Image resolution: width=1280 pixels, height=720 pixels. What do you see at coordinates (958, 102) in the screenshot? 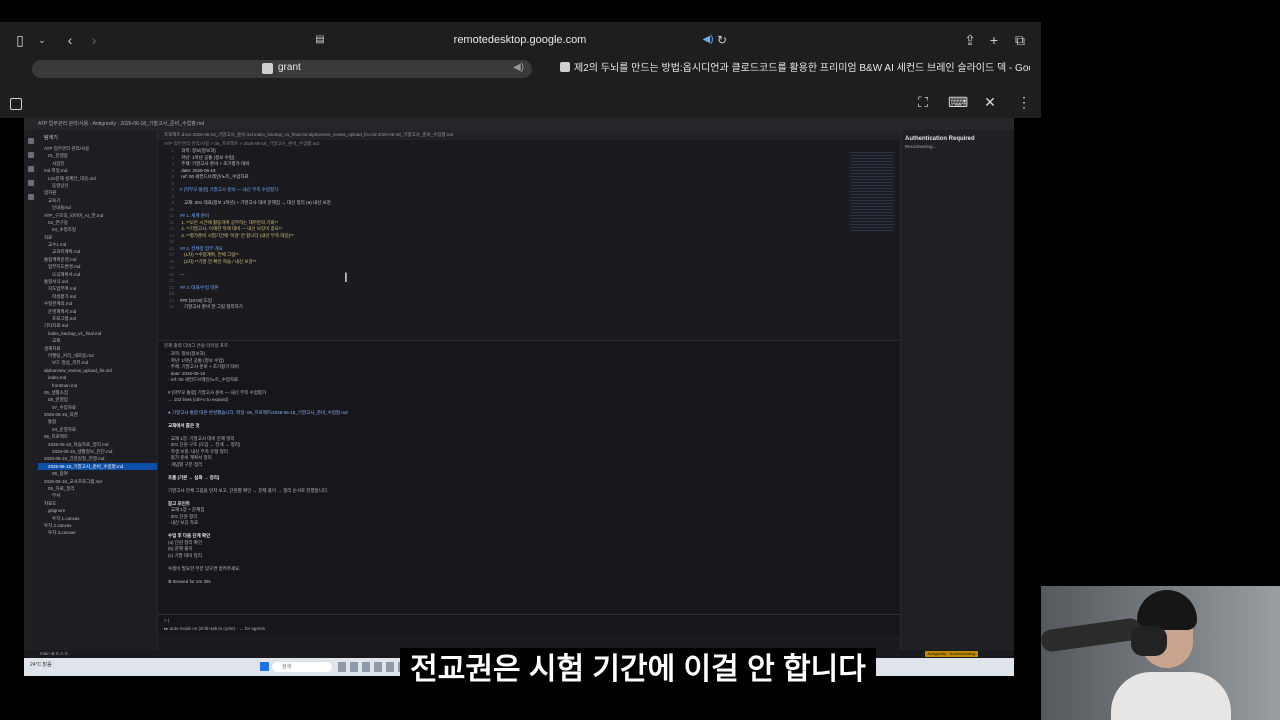
I see `keyboard-icon: ⌨` at bounding box center [958, 102].